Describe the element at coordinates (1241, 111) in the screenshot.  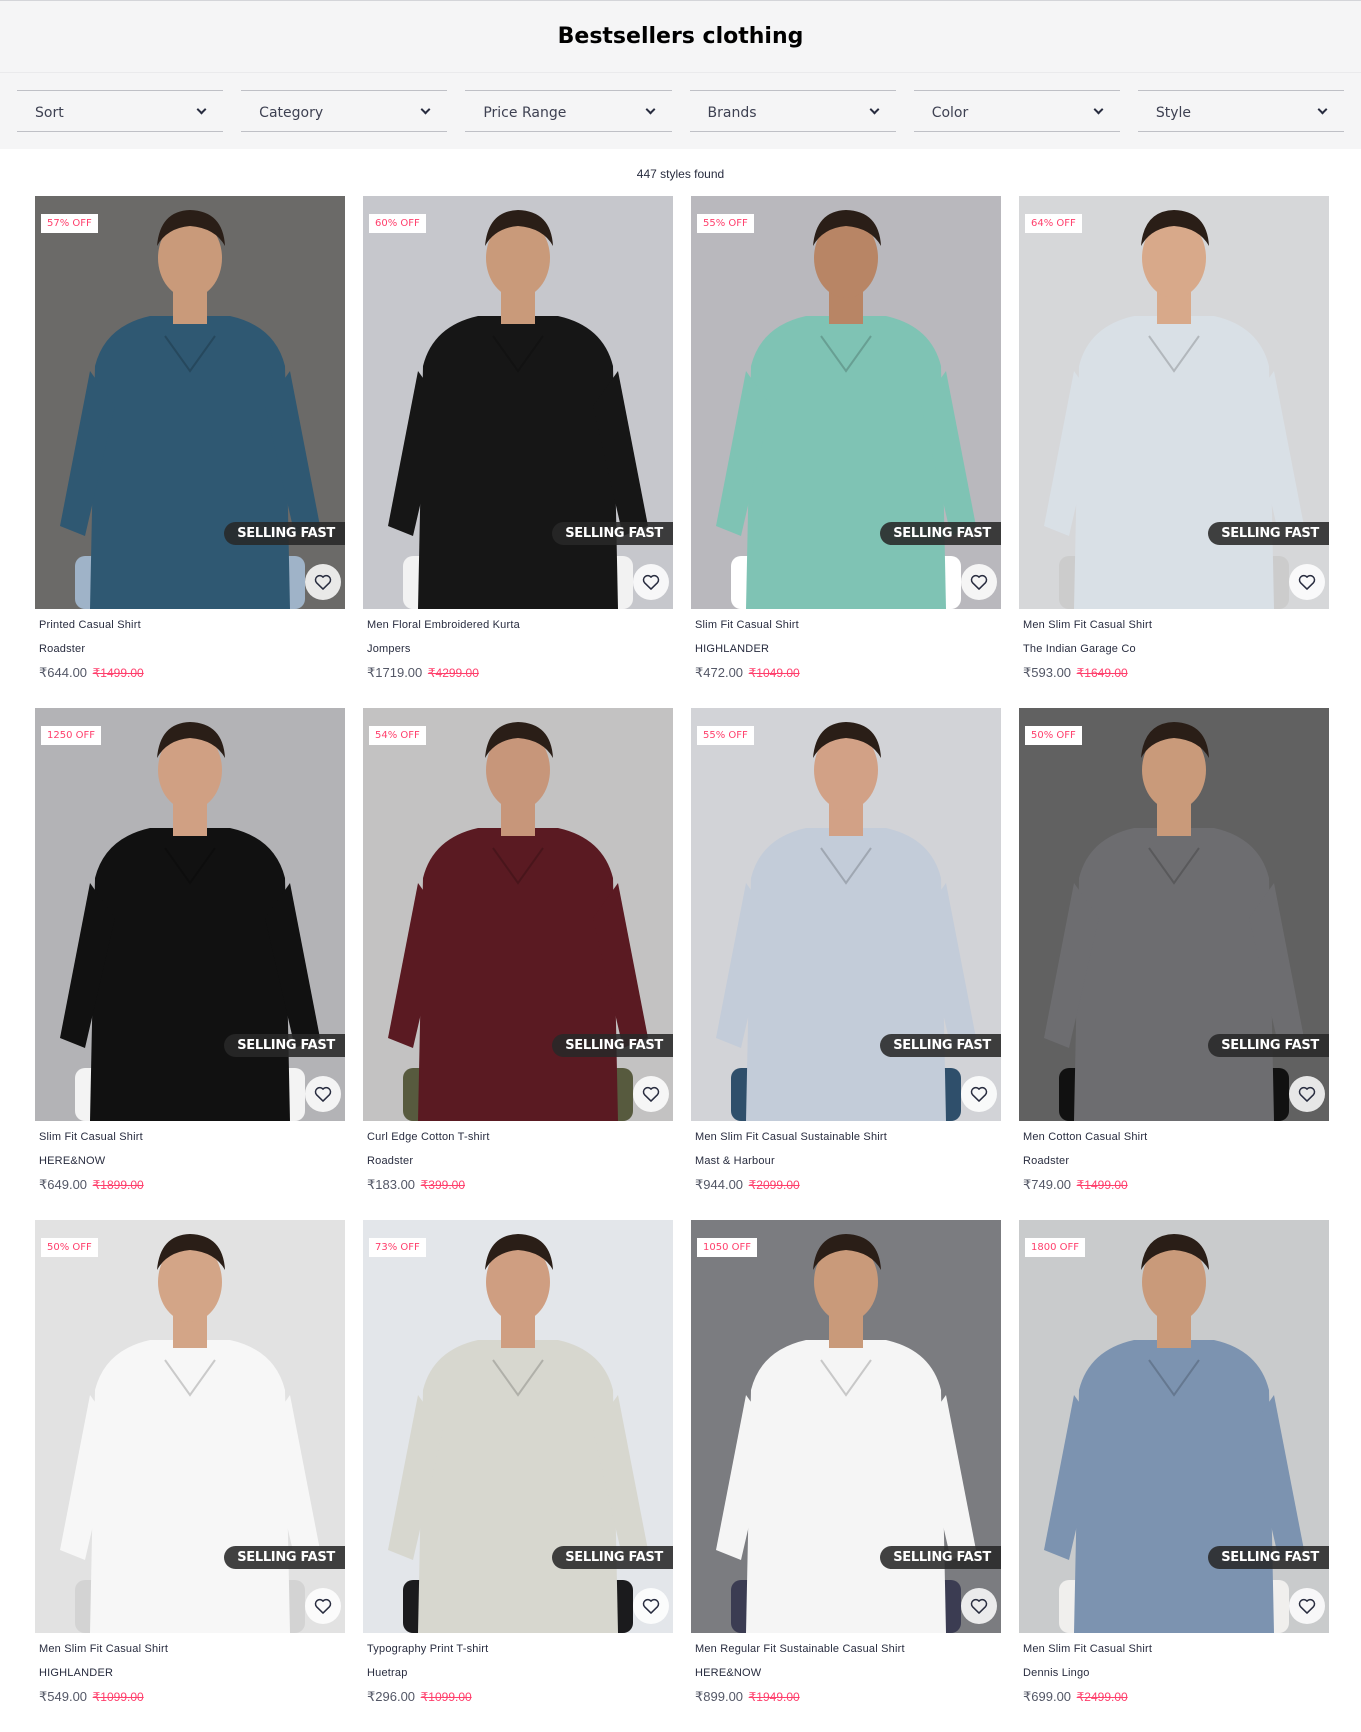
I see `style-dropdown: Style` at that location.